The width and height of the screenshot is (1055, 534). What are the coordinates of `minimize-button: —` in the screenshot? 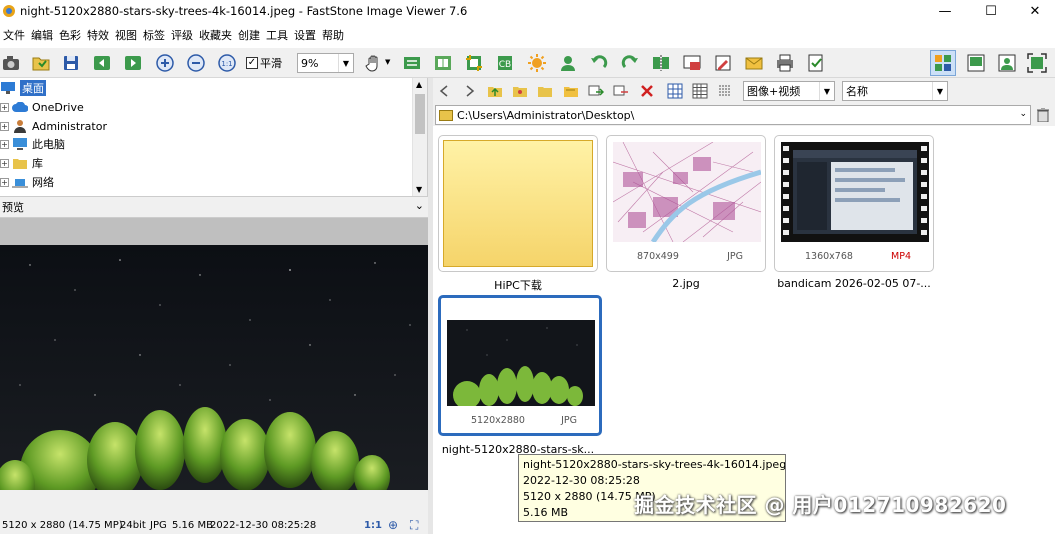 It's located at (945, 11).